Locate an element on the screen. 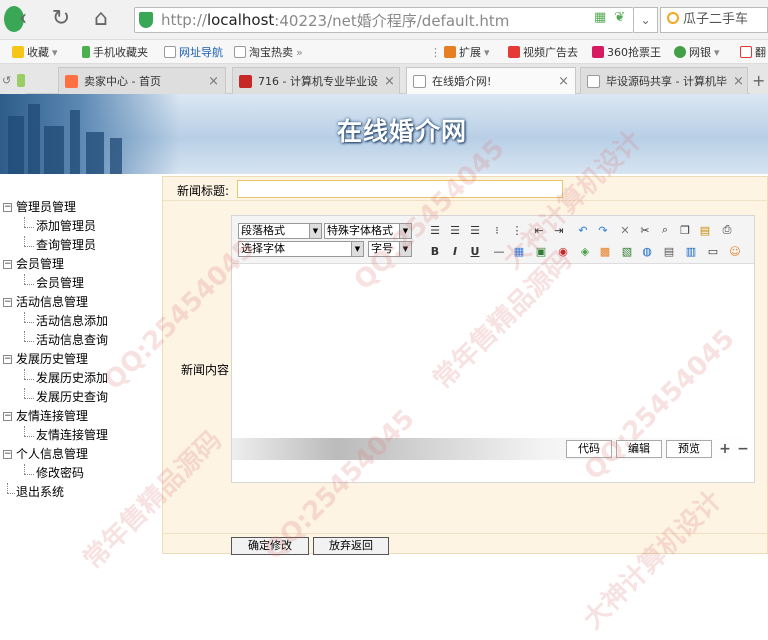 This screenshot has height=640, width=768. address-dropdown: ⌄ is located at coordinates (646, 20).